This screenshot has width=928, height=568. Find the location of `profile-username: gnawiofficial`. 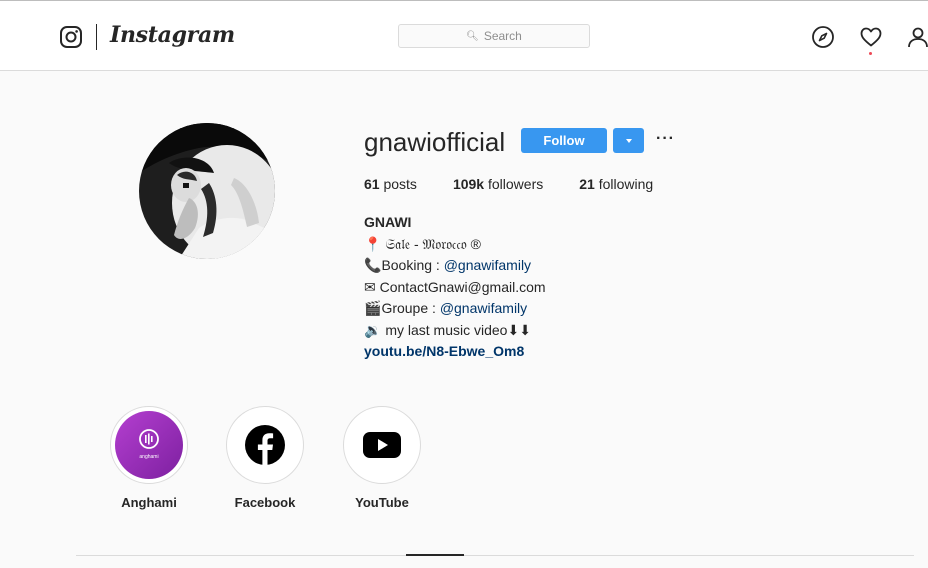

profile-username: gnawiofficial is located at coordinates (435, 142).